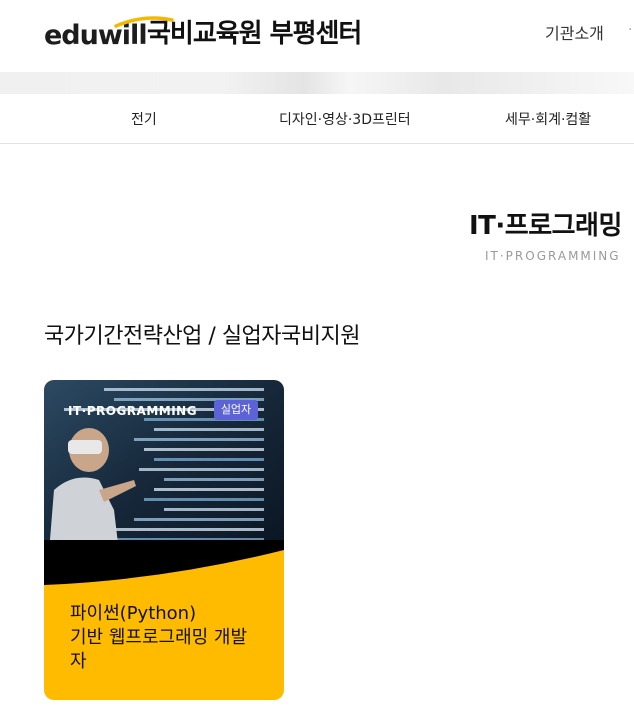 This screenshot has width=634, height=712. Describe the element at coordinates (254, 34) in the screenshot. I see `center-name: 국비교육원 부평센터` at that location.